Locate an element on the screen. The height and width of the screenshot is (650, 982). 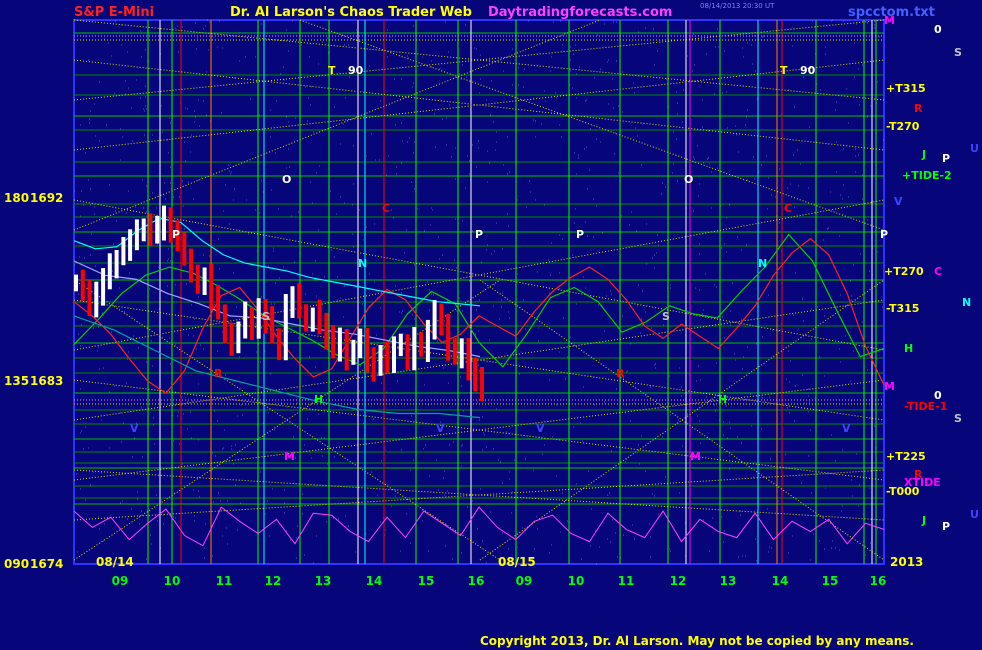
right-label: M is located at coordinates (889, 386).